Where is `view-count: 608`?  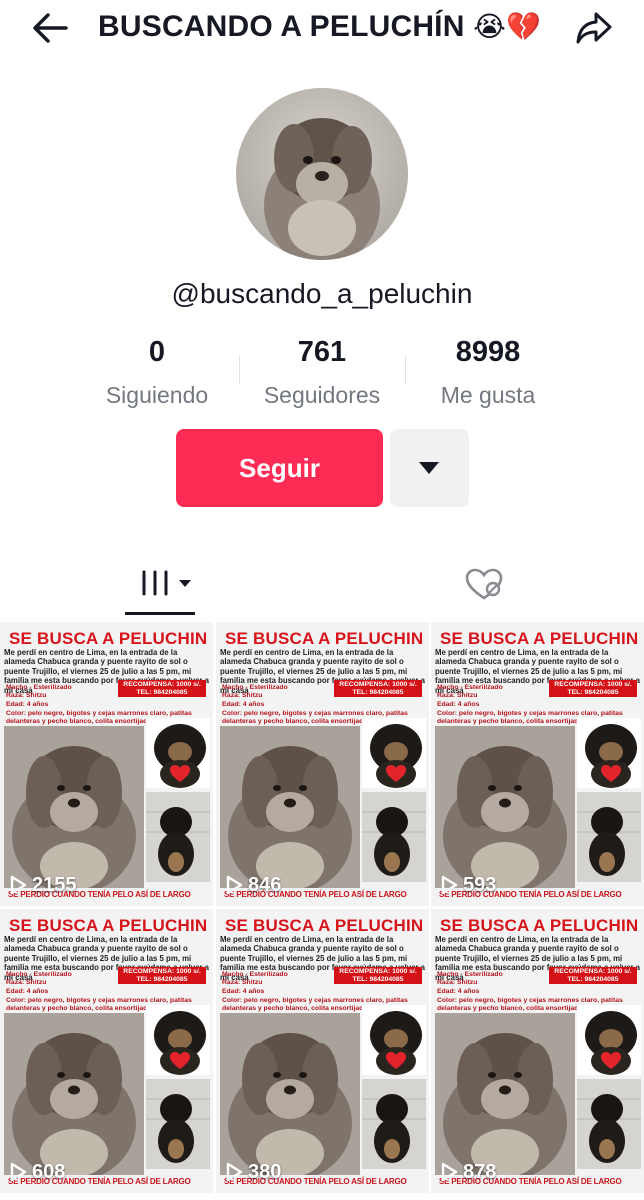 view-count: 608 is located at coordinates (36, 1172).